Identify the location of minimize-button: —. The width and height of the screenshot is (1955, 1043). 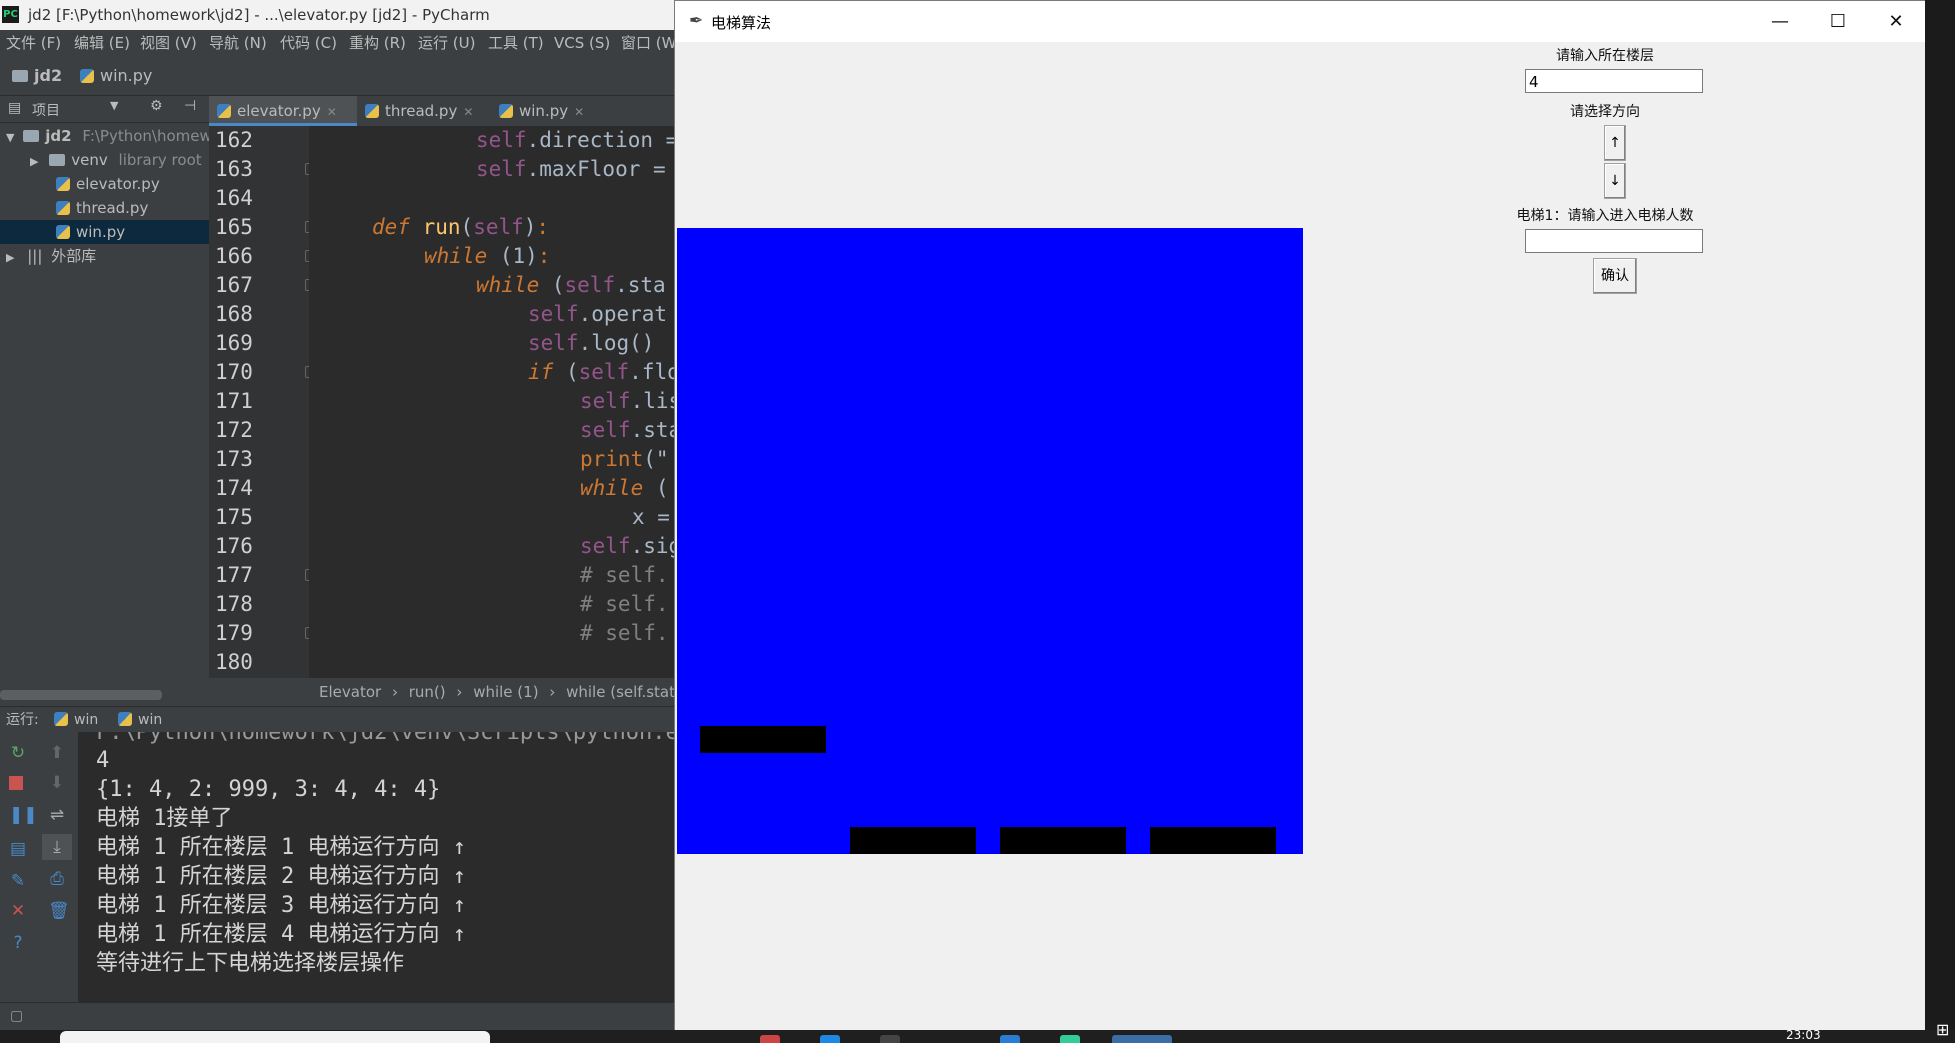
(1780, 21).